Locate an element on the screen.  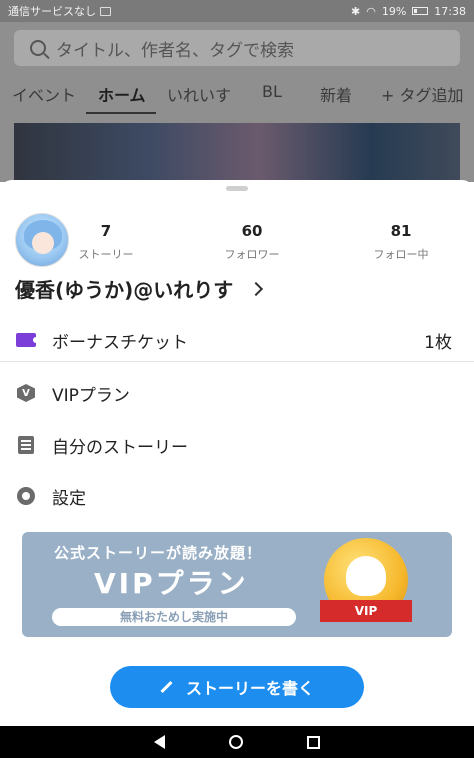
document-icon is located at coordinates (26, 445).